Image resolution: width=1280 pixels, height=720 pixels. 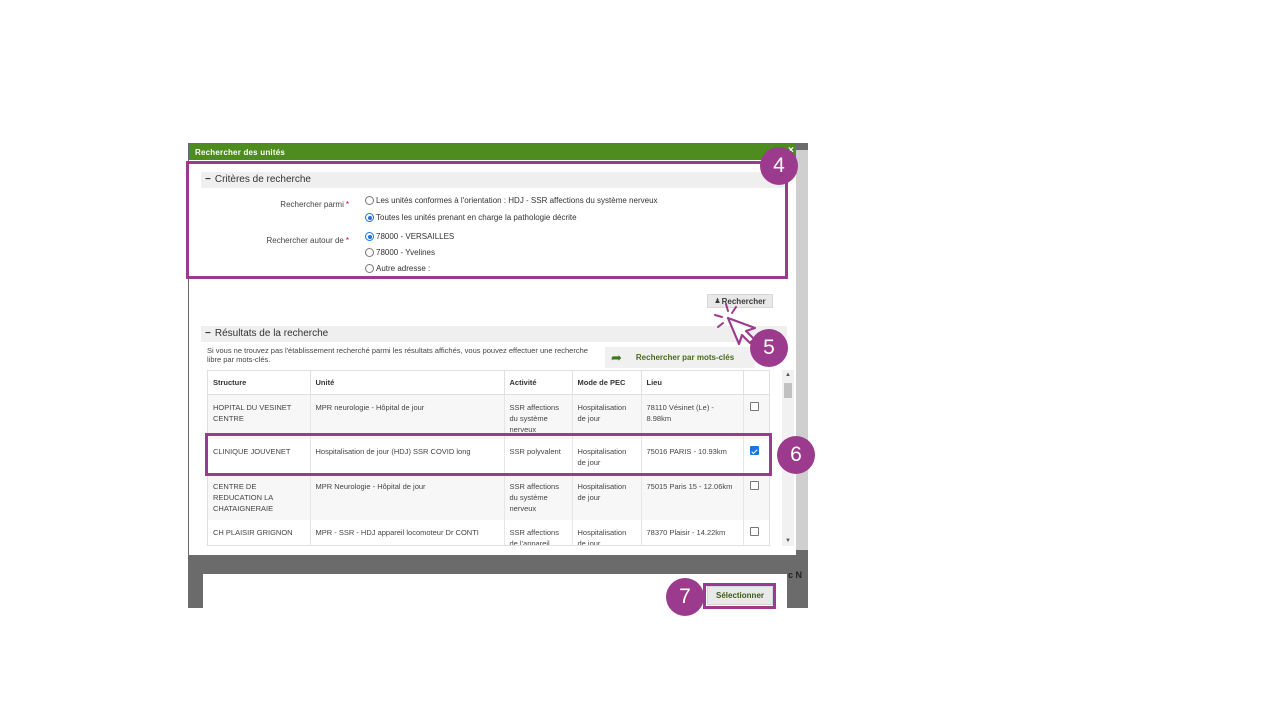 I want to click on results-section-header: − Résultats de la recherche, so click(x=494, y=334).